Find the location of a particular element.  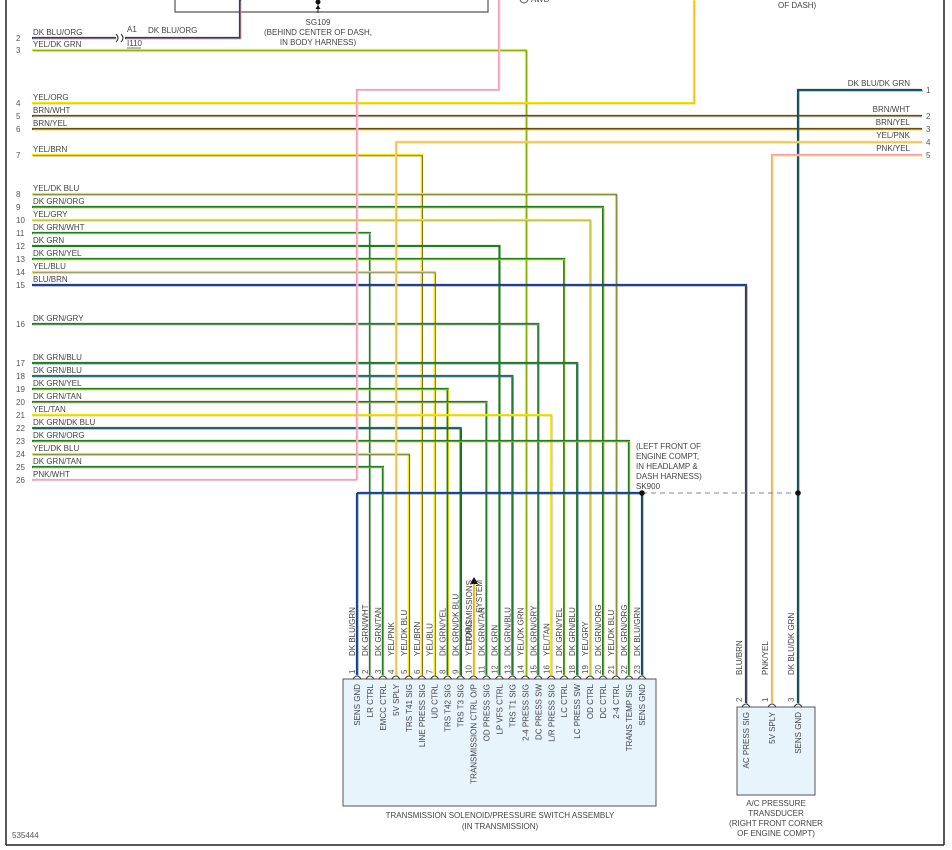

ac-pin-number: 2 is located at coordinates (739, 699).